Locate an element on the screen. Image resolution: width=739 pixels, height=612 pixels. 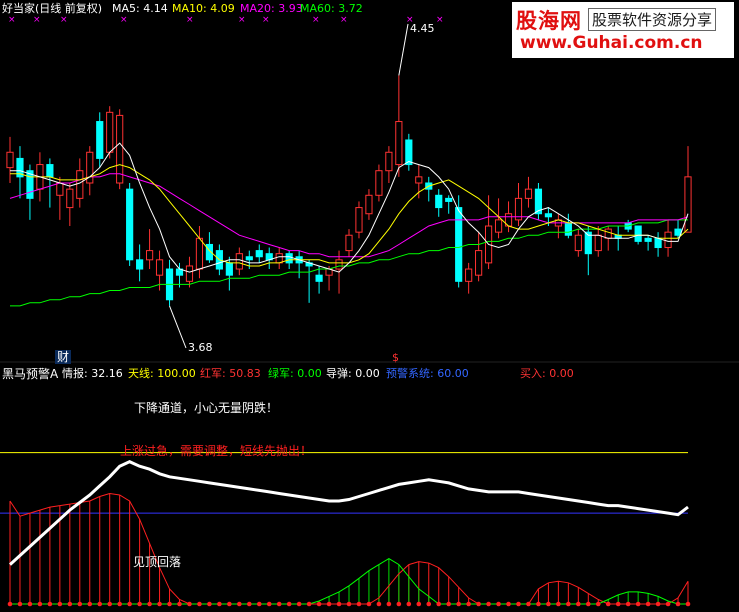
top-marker-7: × is located at coordinates (316, 20).